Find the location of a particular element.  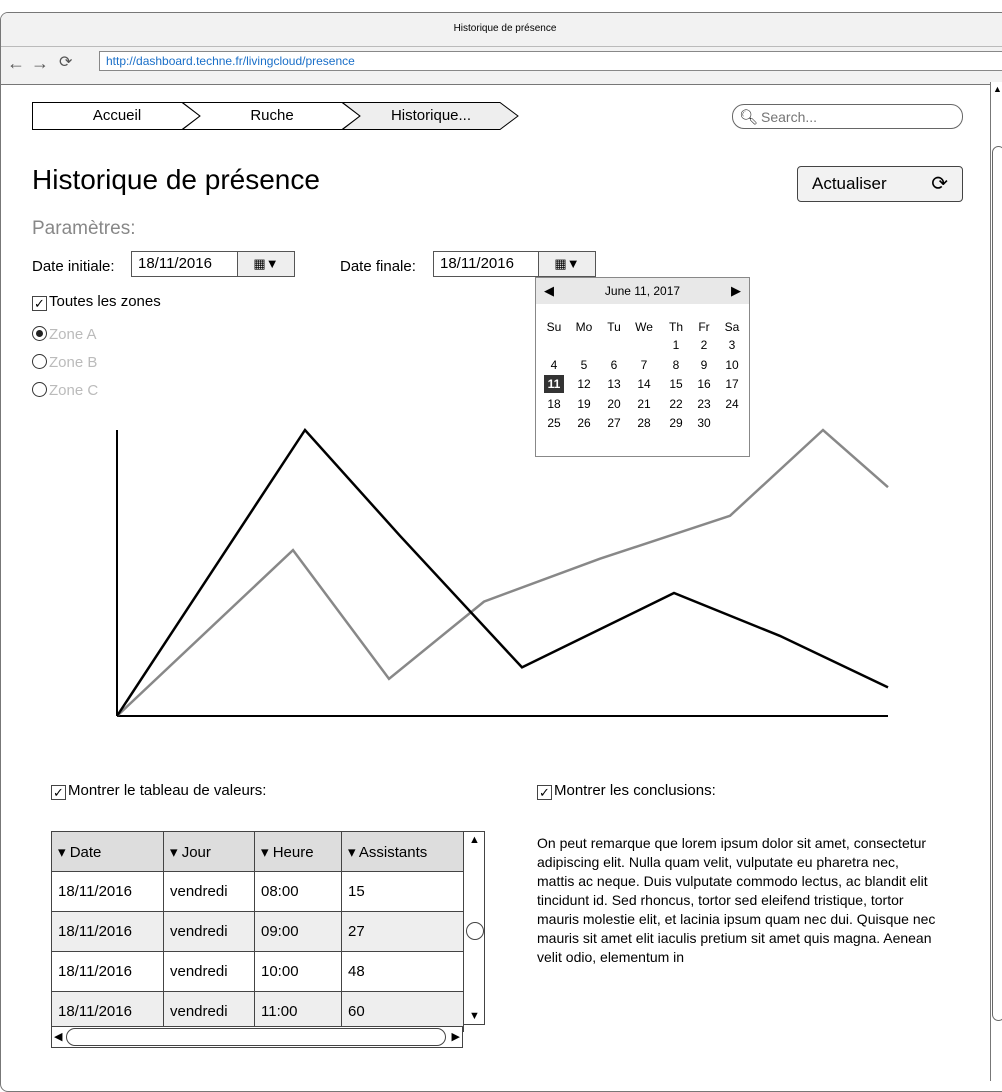

start-date-picker-button: ▦▼ is located at coordinates (266, 264).